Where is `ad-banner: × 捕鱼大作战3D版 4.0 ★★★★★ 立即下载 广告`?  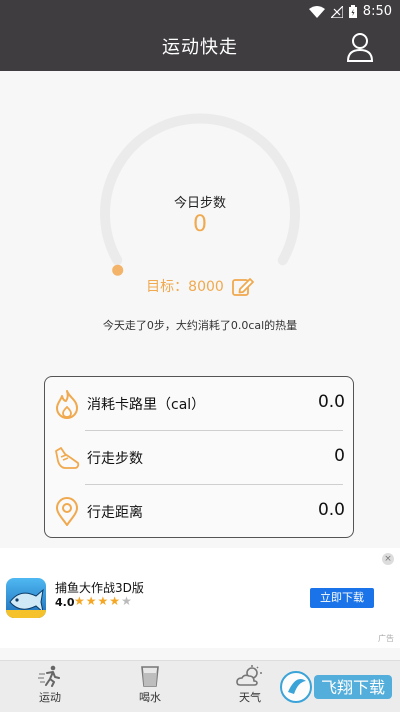
ad-banner: × 捕鱼大作战3D版 4.0 ★★★★★ 立即下载 广告 is located at coordinates (200, 598).